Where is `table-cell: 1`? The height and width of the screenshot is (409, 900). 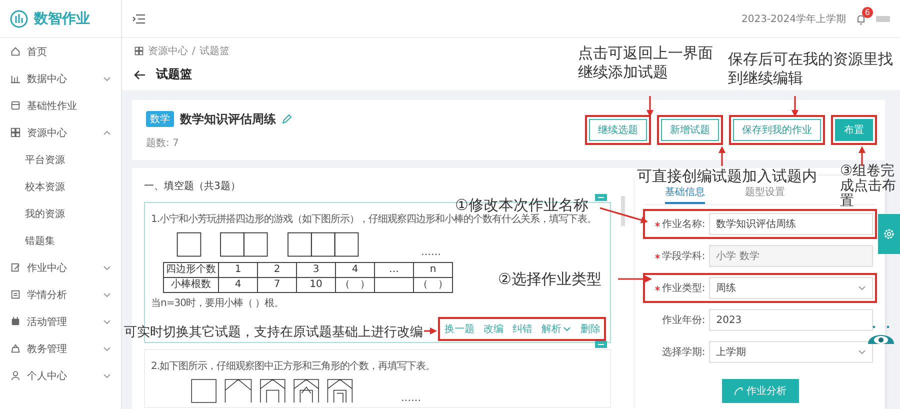
table-cell: 1 is located at coordinates (238, 270).